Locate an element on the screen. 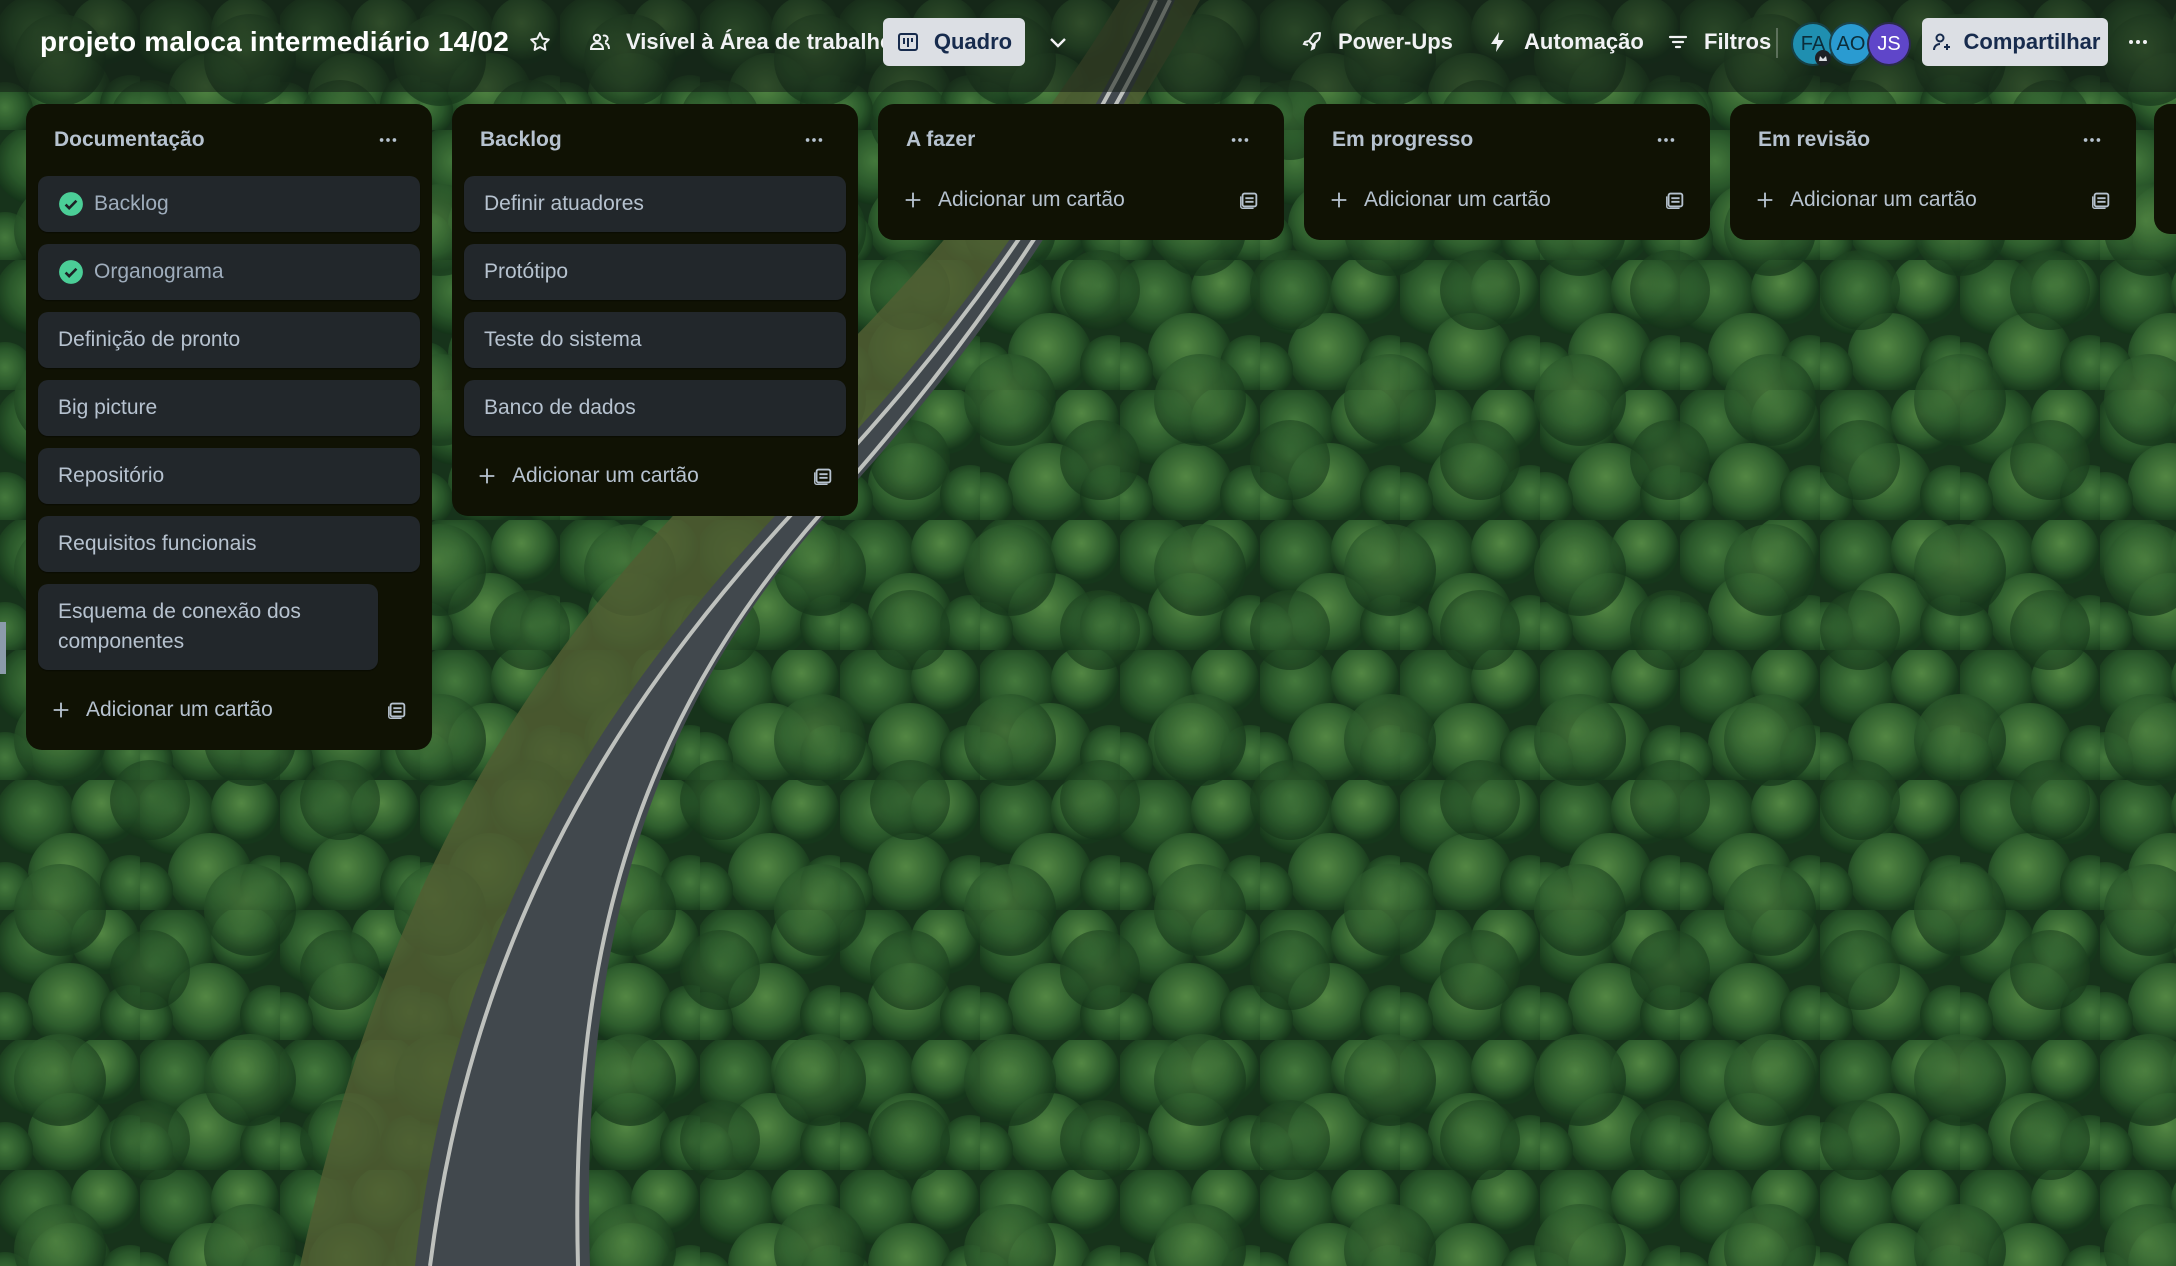  share-button: Compartilhar is located at coordinates (2015, 42).